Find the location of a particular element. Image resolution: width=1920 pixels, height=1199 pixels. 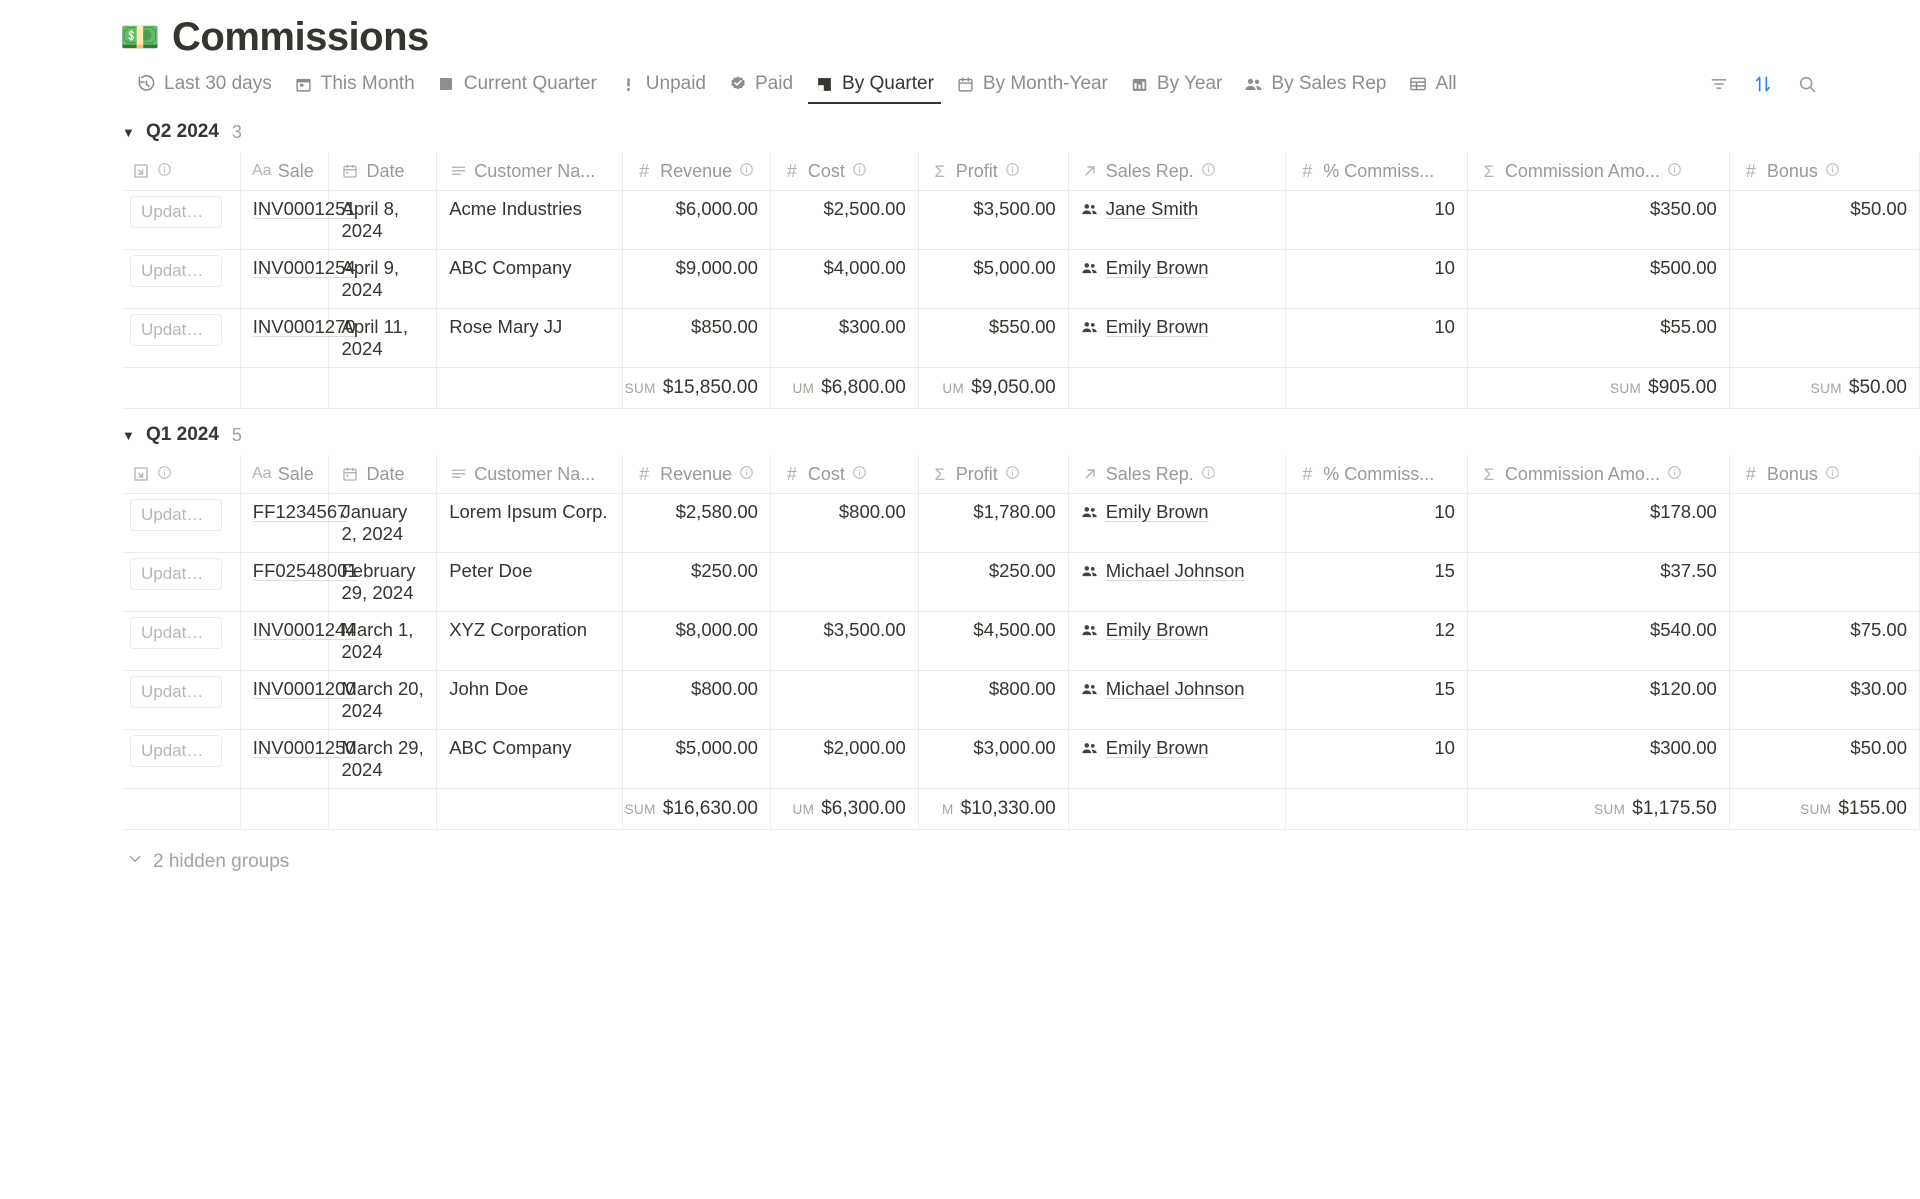

cell-cost: $2,500.00 is located at coordinates (844, 220).